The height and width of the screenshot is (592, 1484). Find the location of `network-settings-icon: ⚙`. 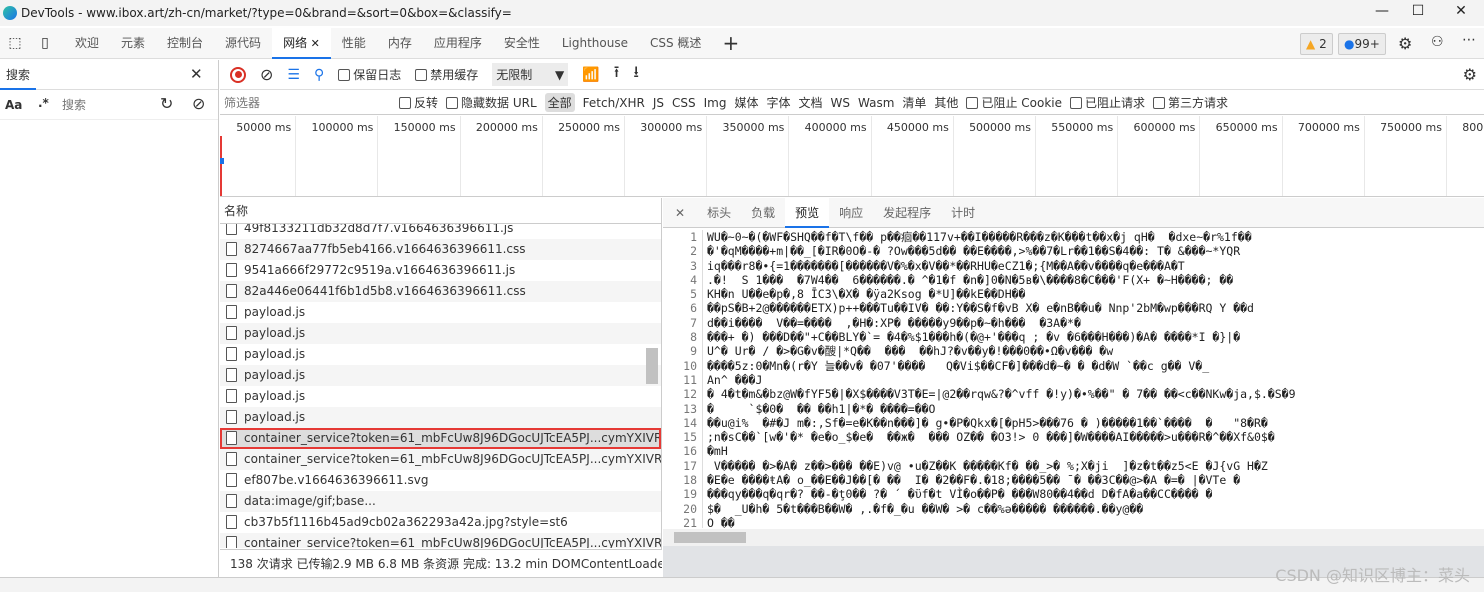

network-settings-icon: ⚙ is located at coordinates (1470, 74).